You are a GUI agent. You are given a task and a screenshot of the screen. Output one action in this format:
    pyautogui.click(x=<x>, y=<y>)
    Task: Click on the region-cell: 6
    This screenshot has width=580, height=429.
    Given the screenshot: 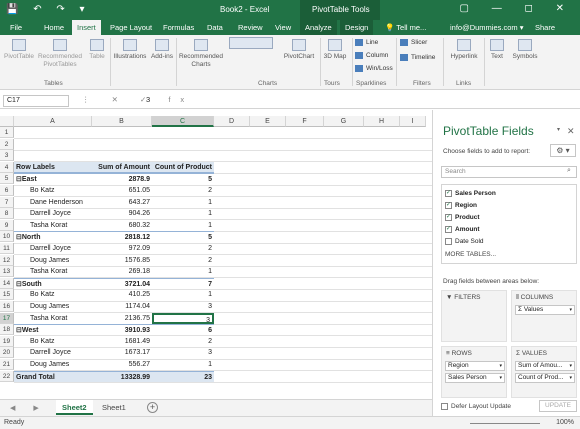 What is the action you would take?
    pyautogui.click(x=183, y=329)
    